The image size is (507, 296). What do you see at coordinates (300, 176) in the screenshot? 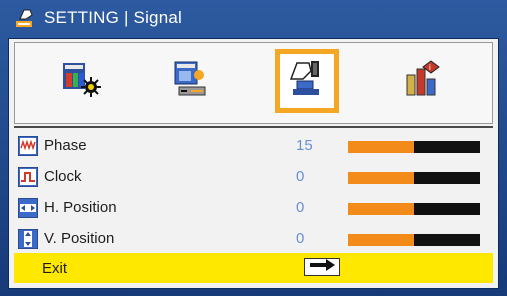
I see `clock-value: 0` at bounding box center [300, 176].